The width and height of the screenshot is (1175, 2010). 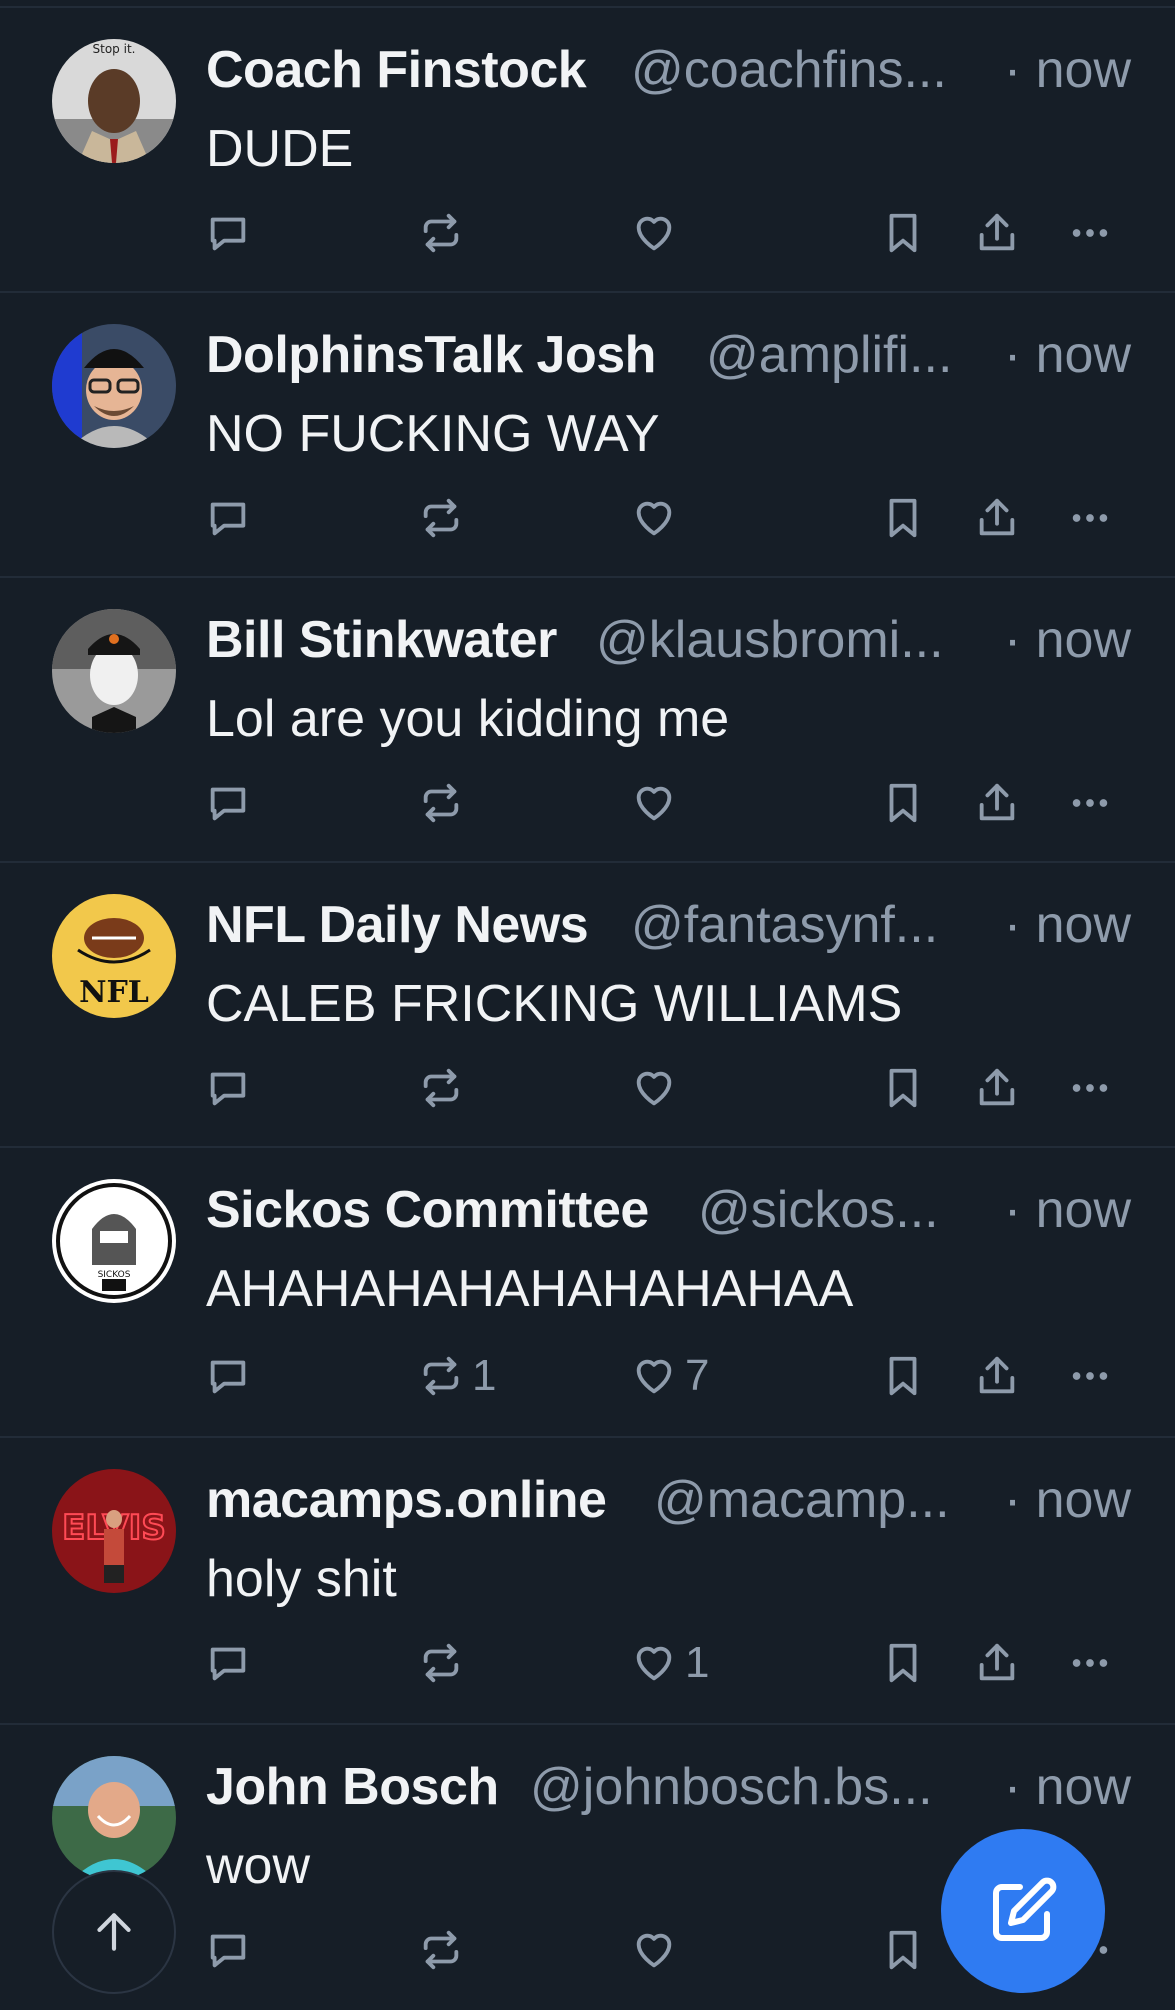 I want to click on scroll-to-top-button, so click(x=114, y=1932).